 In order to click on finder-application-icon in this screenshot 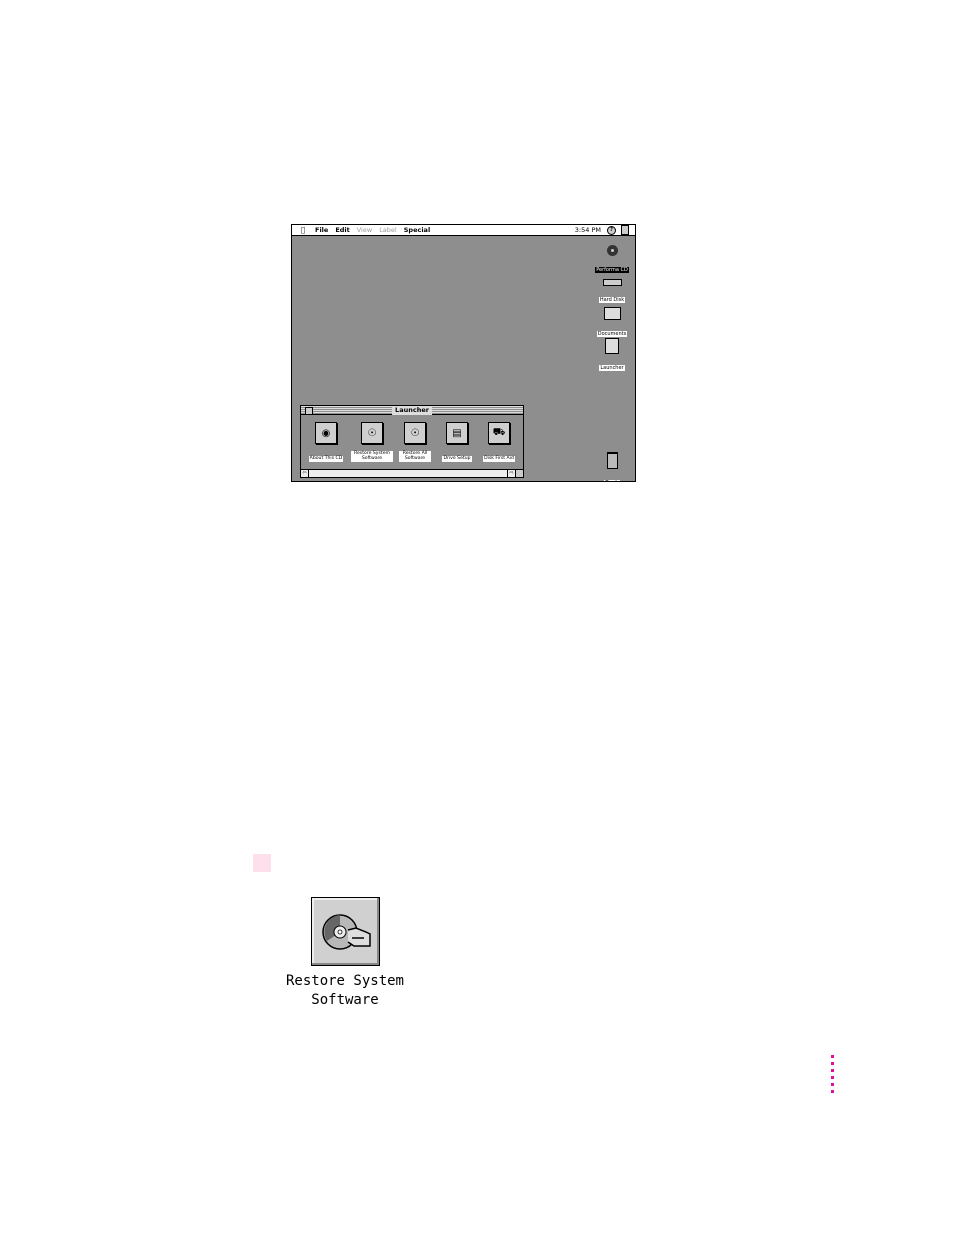, I will do `click(625, 230)`.